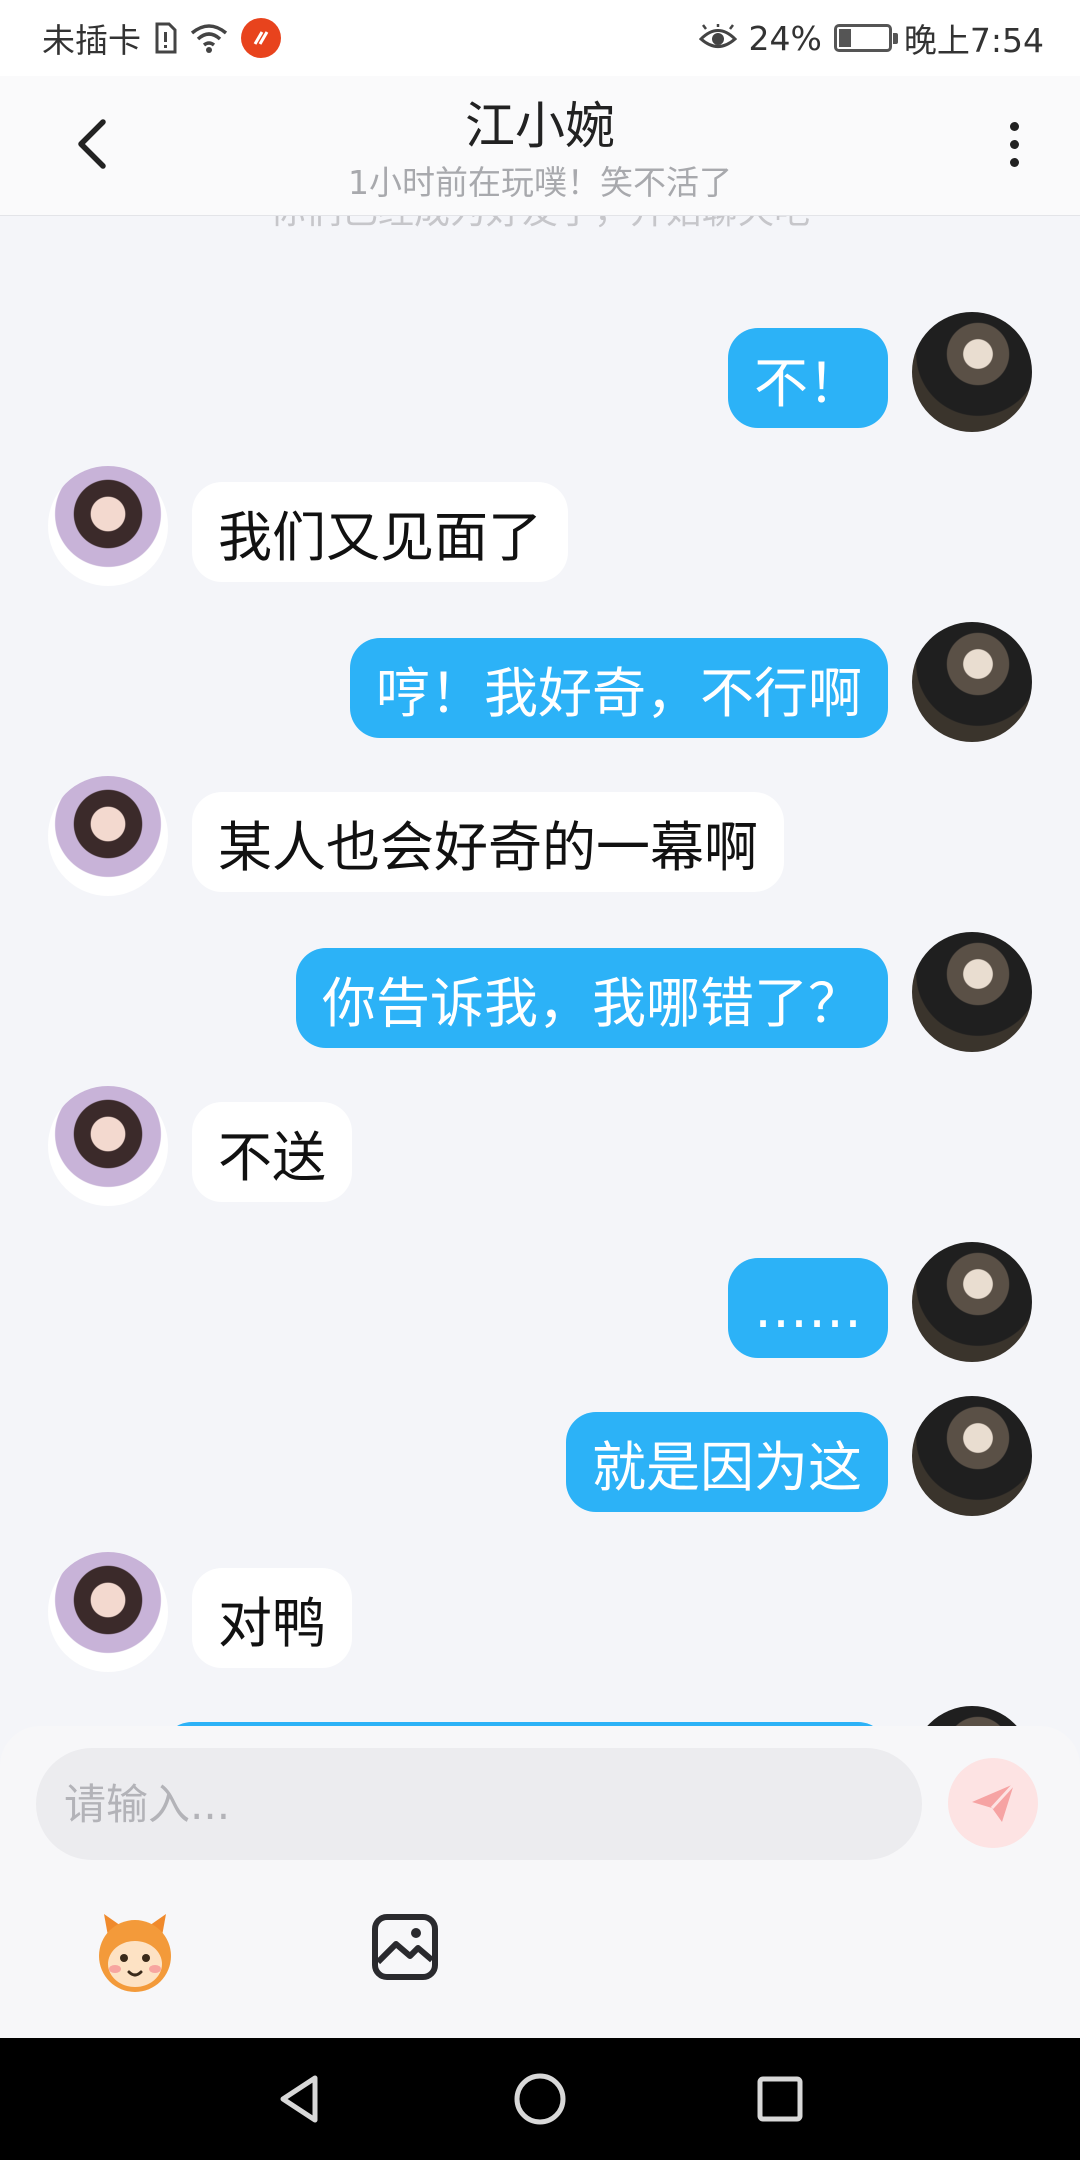 The height and width of the screenshot is (2160, 1080). I want to click on system-note: 你们已经成为好友了，开始聊天吧, so click(540, 225).